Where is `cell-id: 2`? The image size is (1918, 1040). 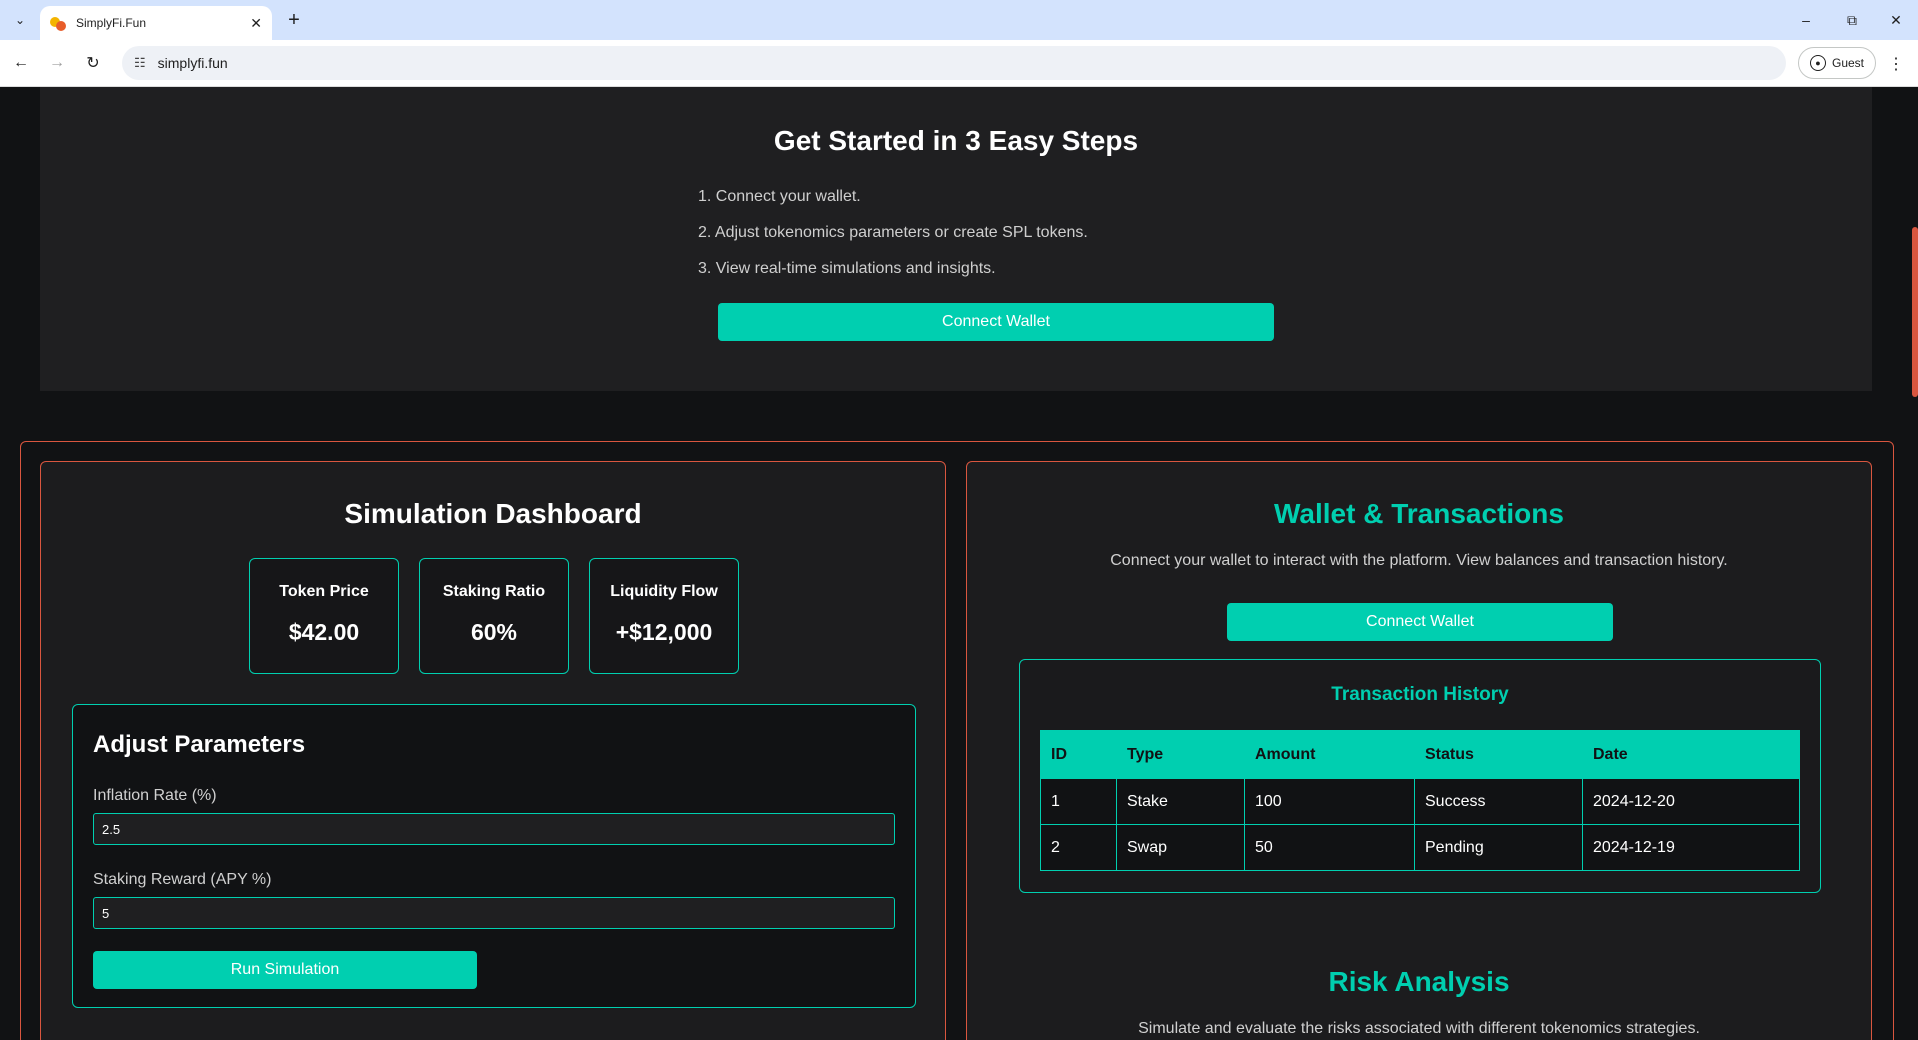 cell-id: 2 is located at coordinates (1078, 847).